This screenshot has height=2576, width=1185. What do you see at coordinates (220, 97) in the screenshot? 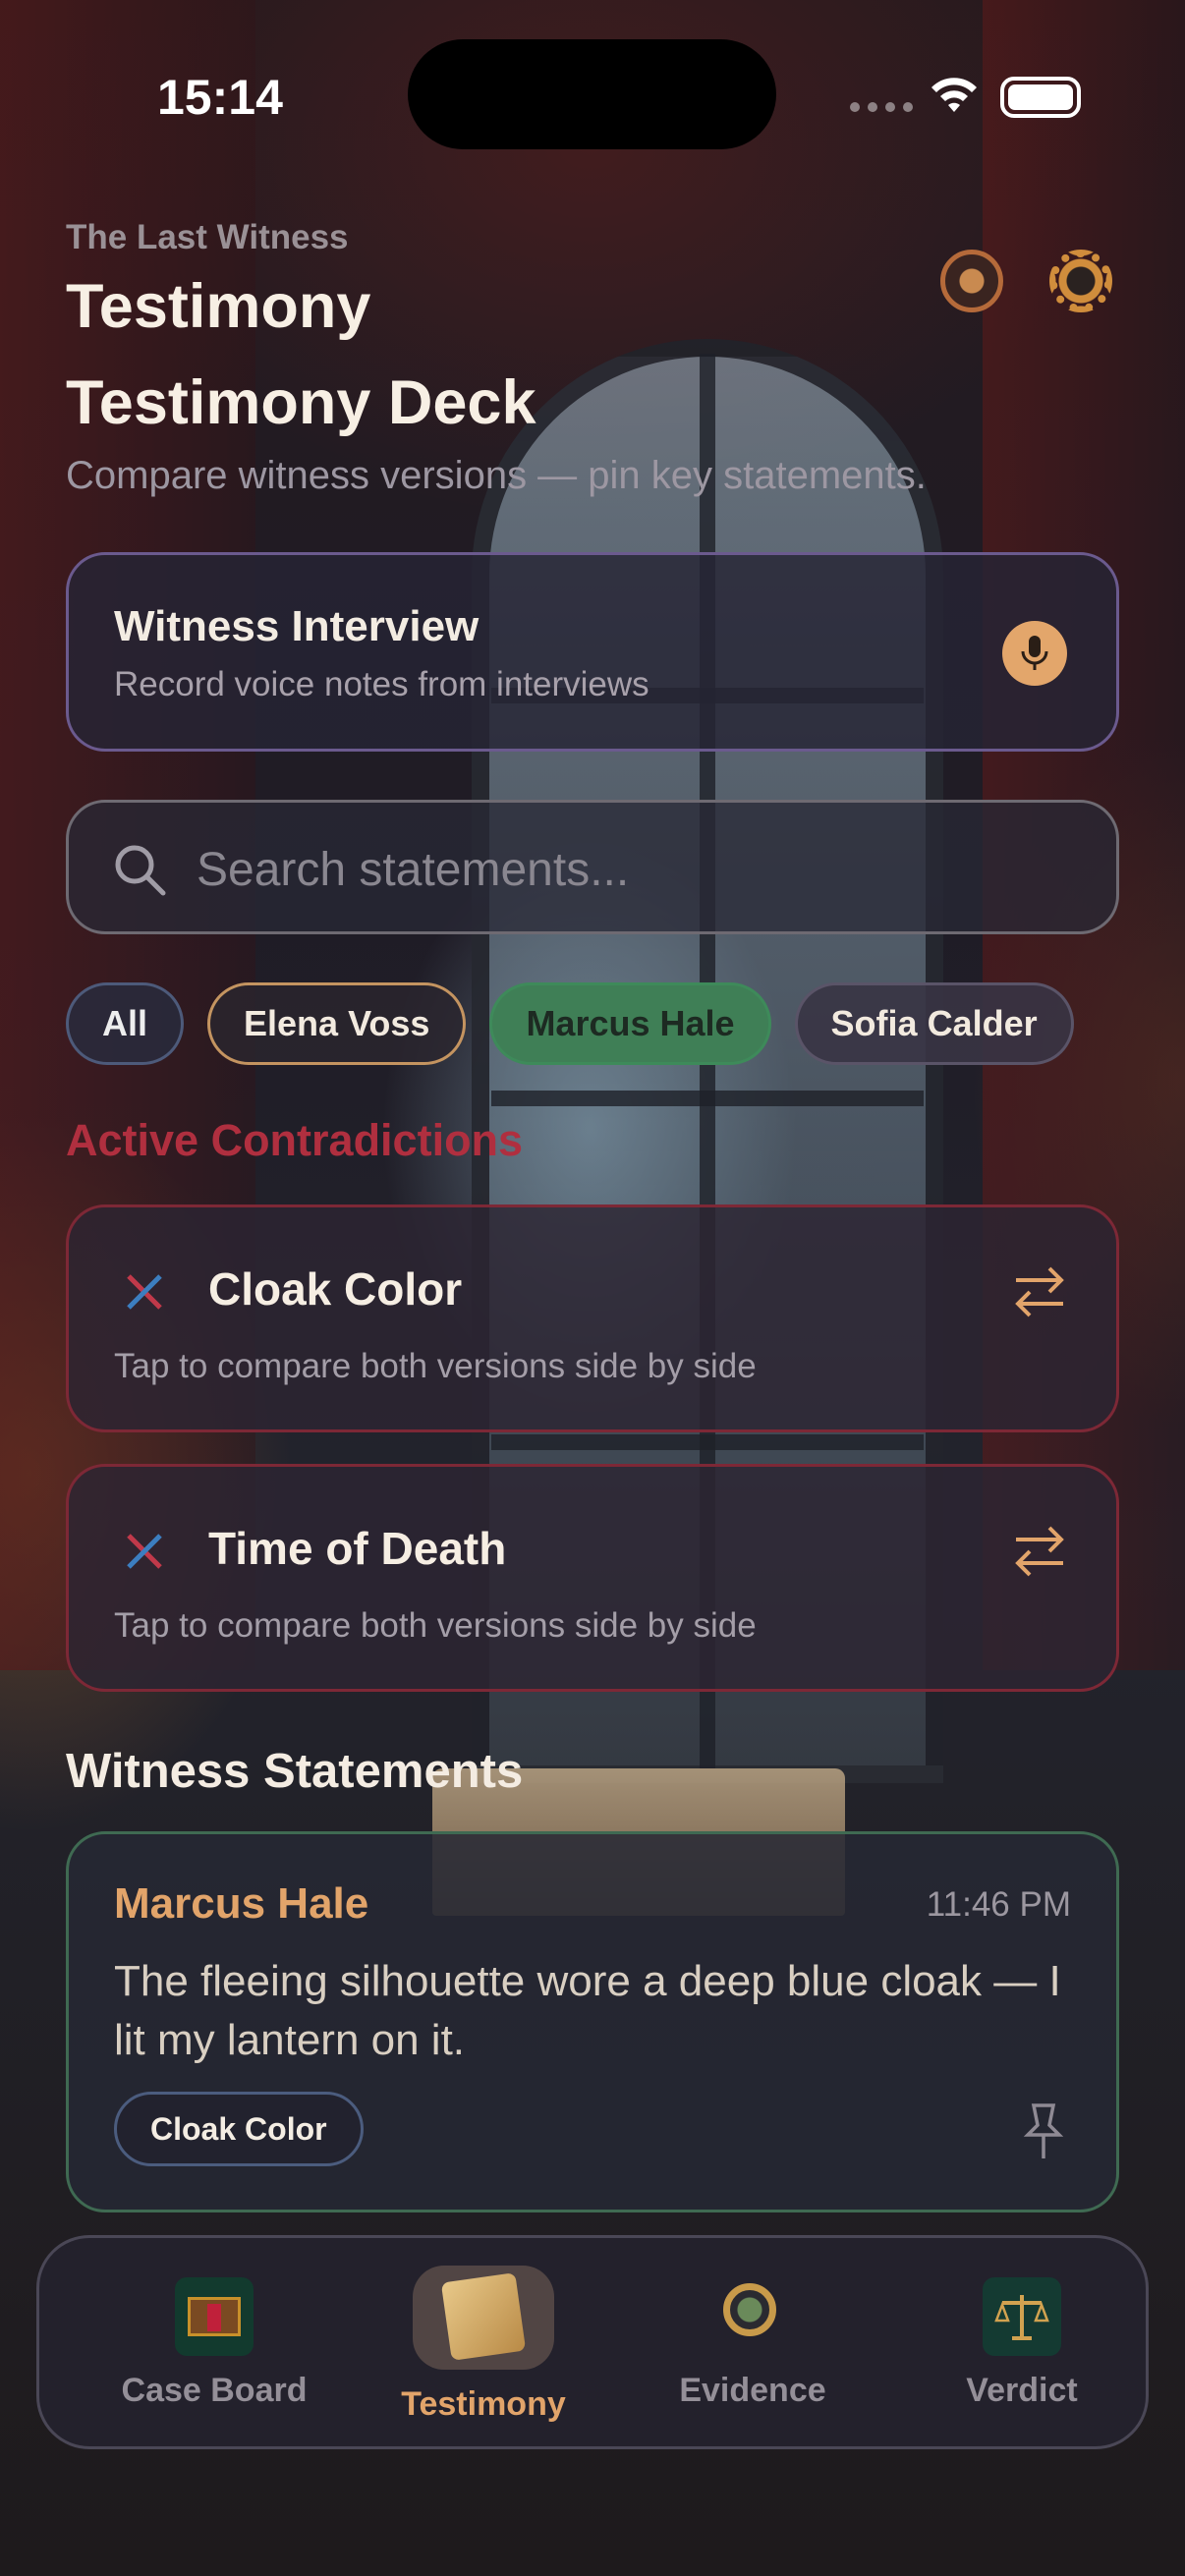
I see `status-time: 15:14` at bounding box center [220, 97].